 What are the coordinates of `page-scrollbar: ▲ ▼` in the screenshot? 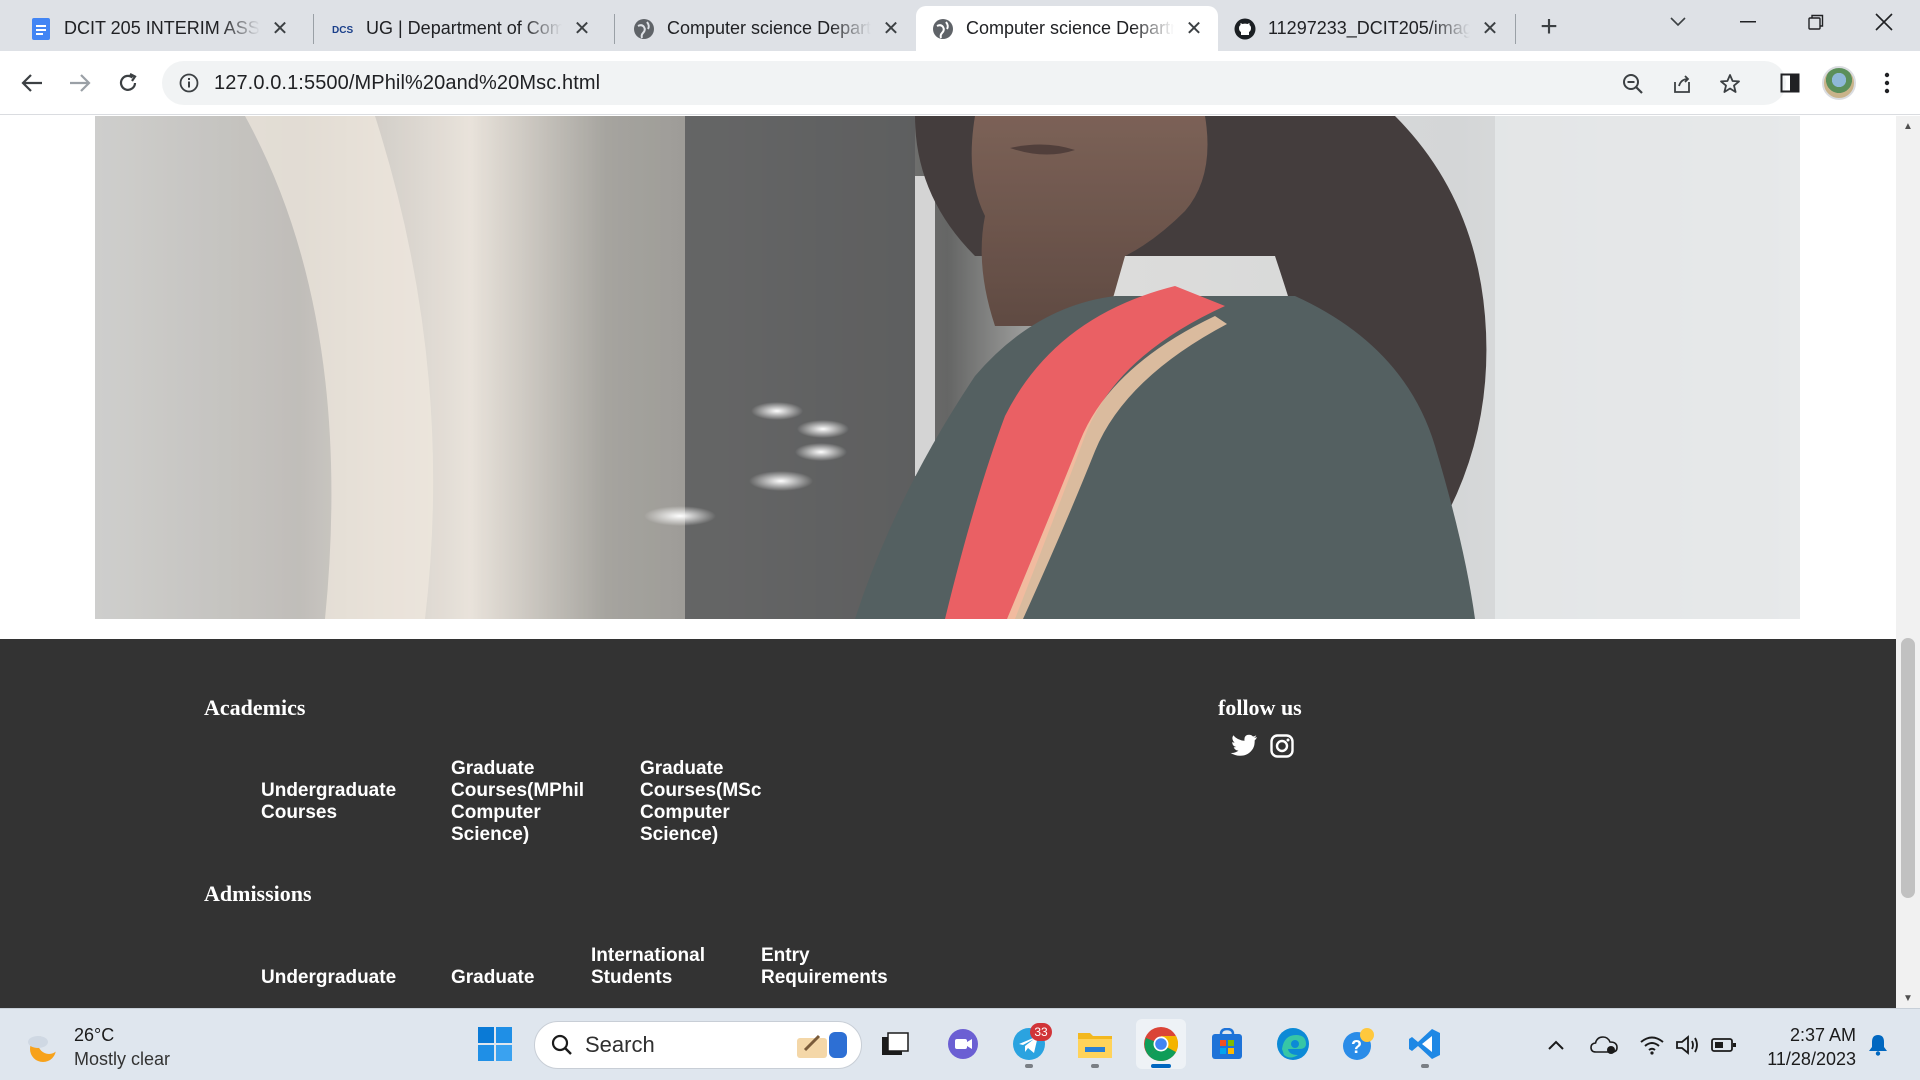 It's located at (1908, 562).